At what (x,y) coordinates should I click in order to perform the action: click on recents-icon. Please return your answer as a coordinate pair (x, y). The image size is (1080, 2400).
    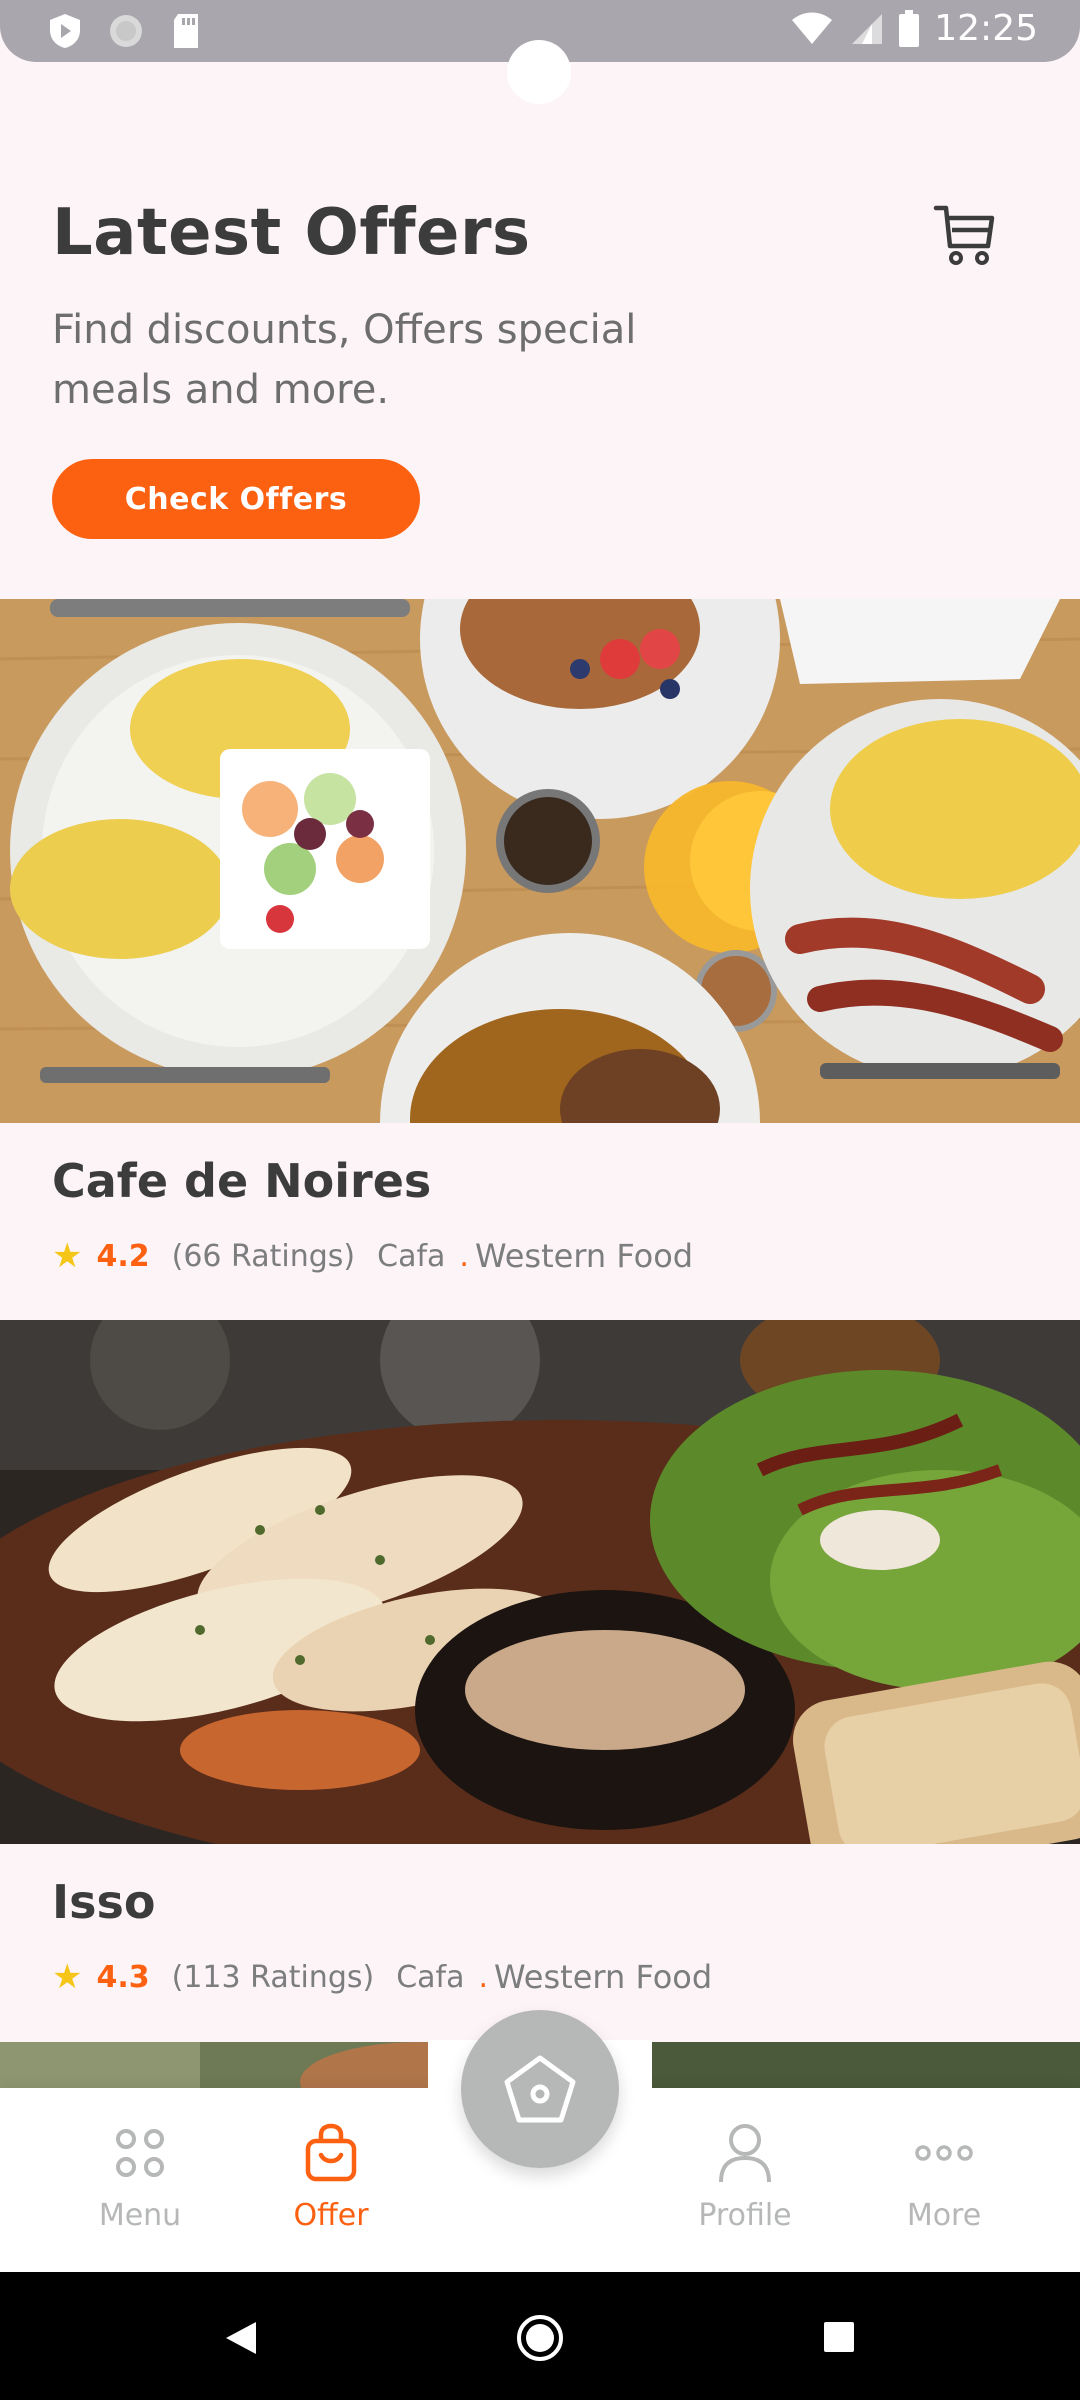
    Looking at the image, I should click on (839, 2337).